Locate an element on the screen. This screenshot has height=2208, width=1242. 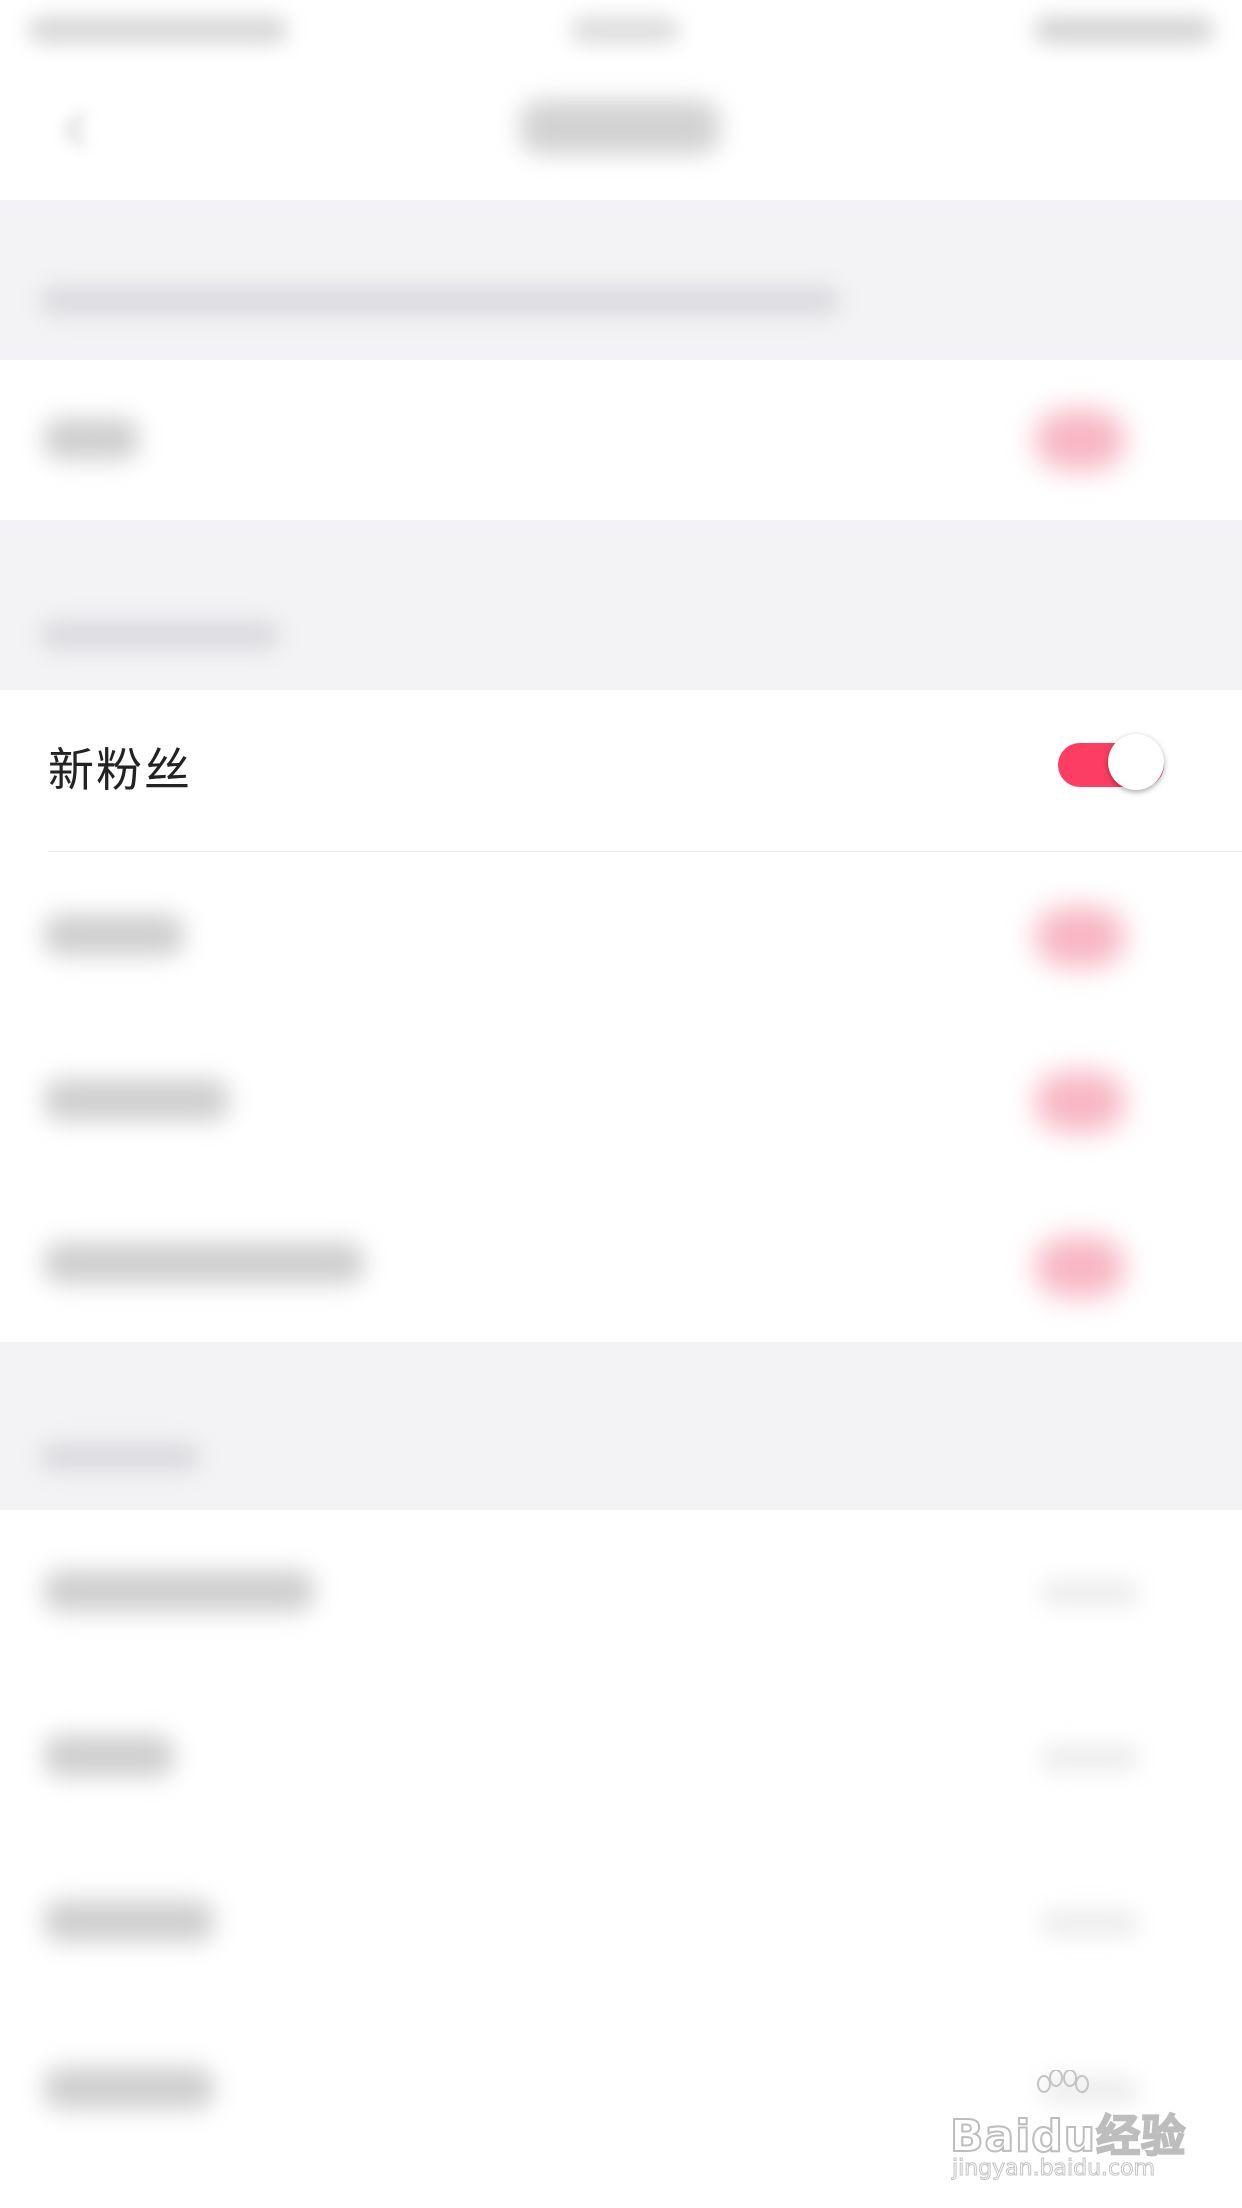
status-bar-time is located at coordinates (625, 30).